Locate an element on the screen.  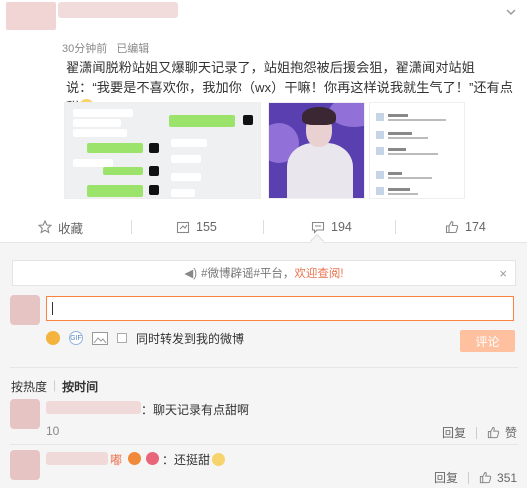
person-photo-image is located at coordinates (316, 150).